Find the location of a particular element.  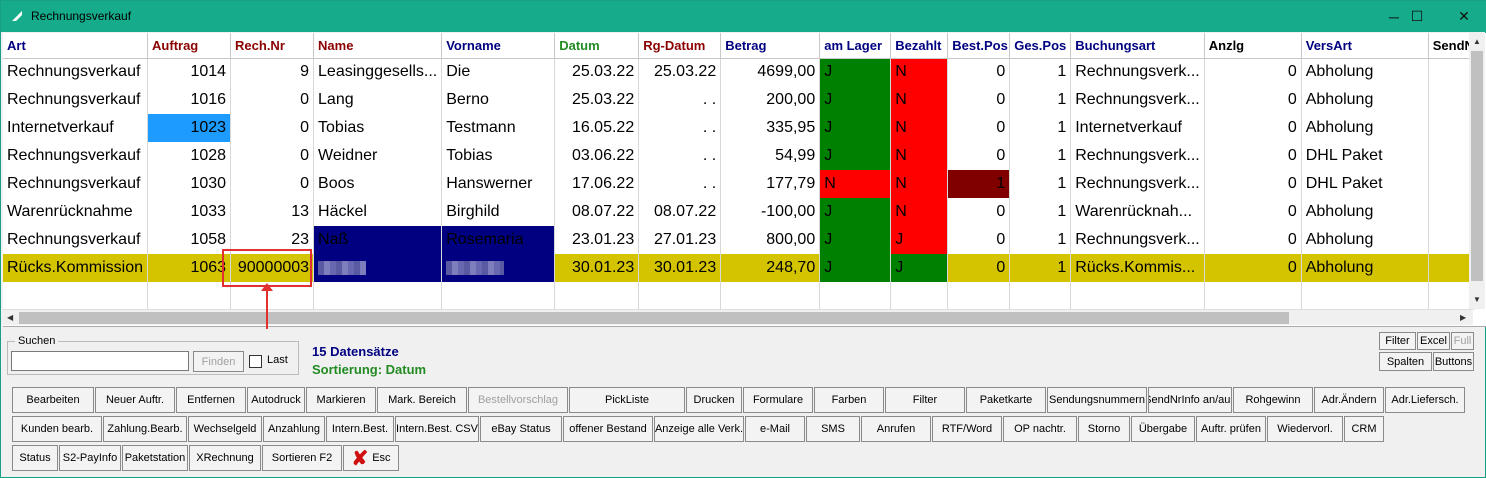

cell-auftrag: 1014 is located at coordinates (189, 72).